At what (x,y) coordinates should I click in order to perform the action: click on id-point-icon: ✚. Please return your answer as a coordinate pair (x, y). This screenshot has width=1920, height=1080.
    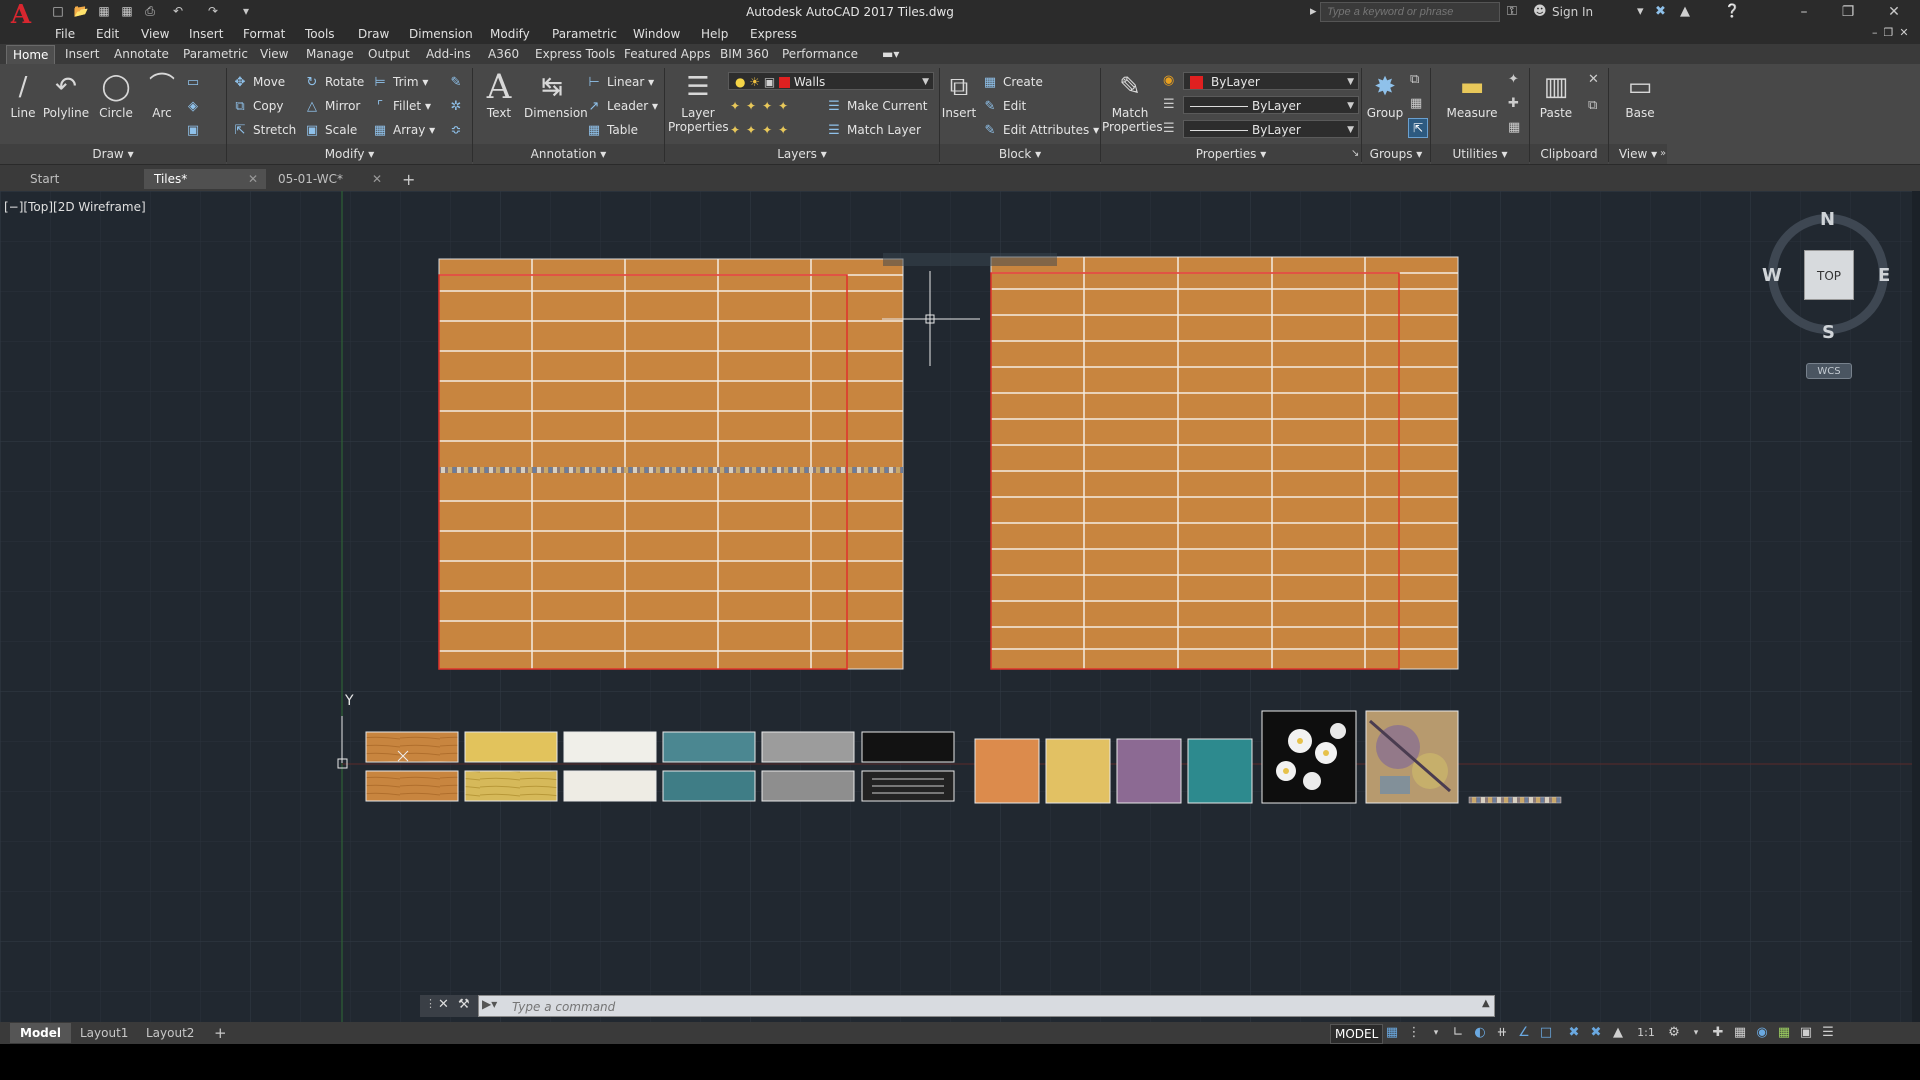
    Looking at the image, I should click on (1513, 103).